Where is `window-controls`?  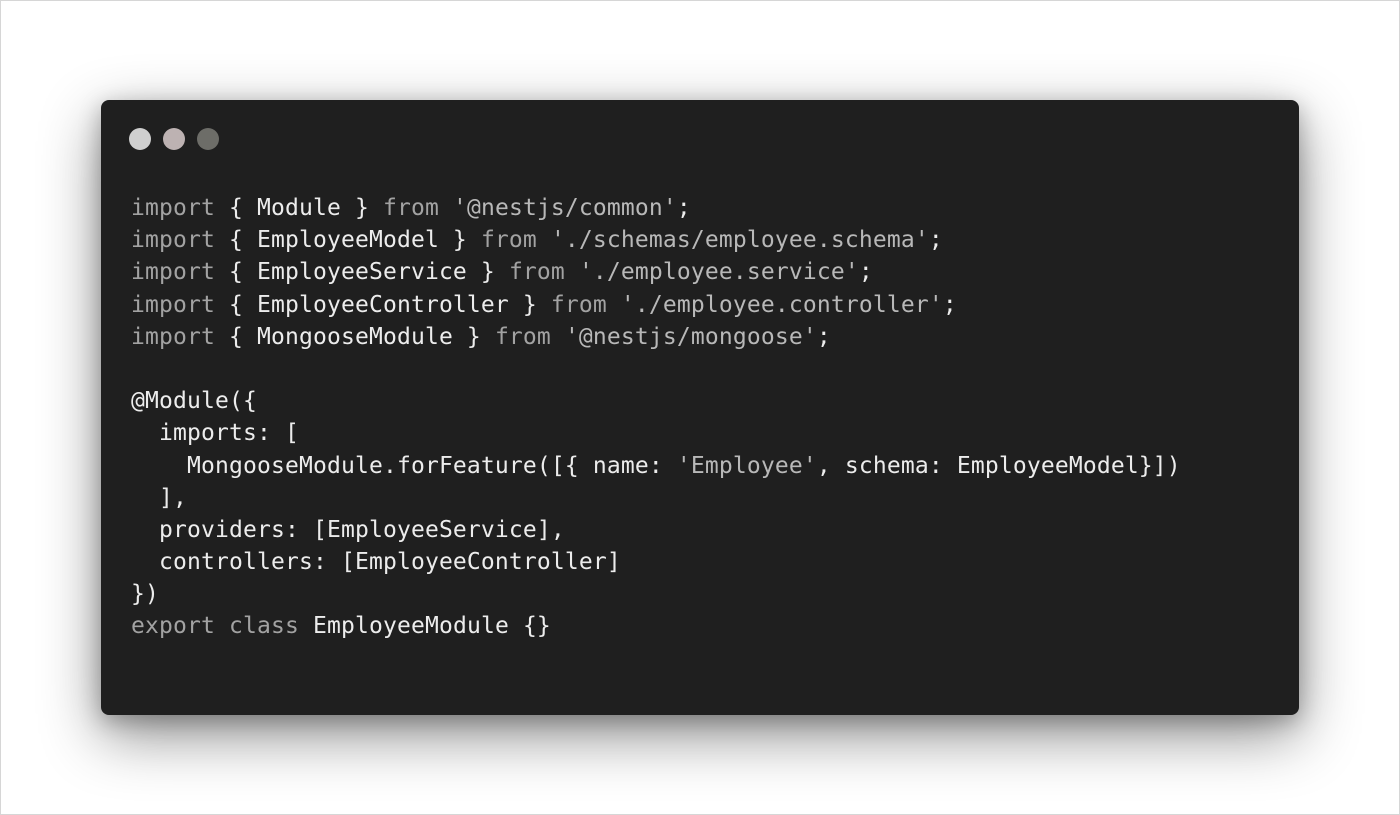
window-controls is located at coordinates (174, 139).